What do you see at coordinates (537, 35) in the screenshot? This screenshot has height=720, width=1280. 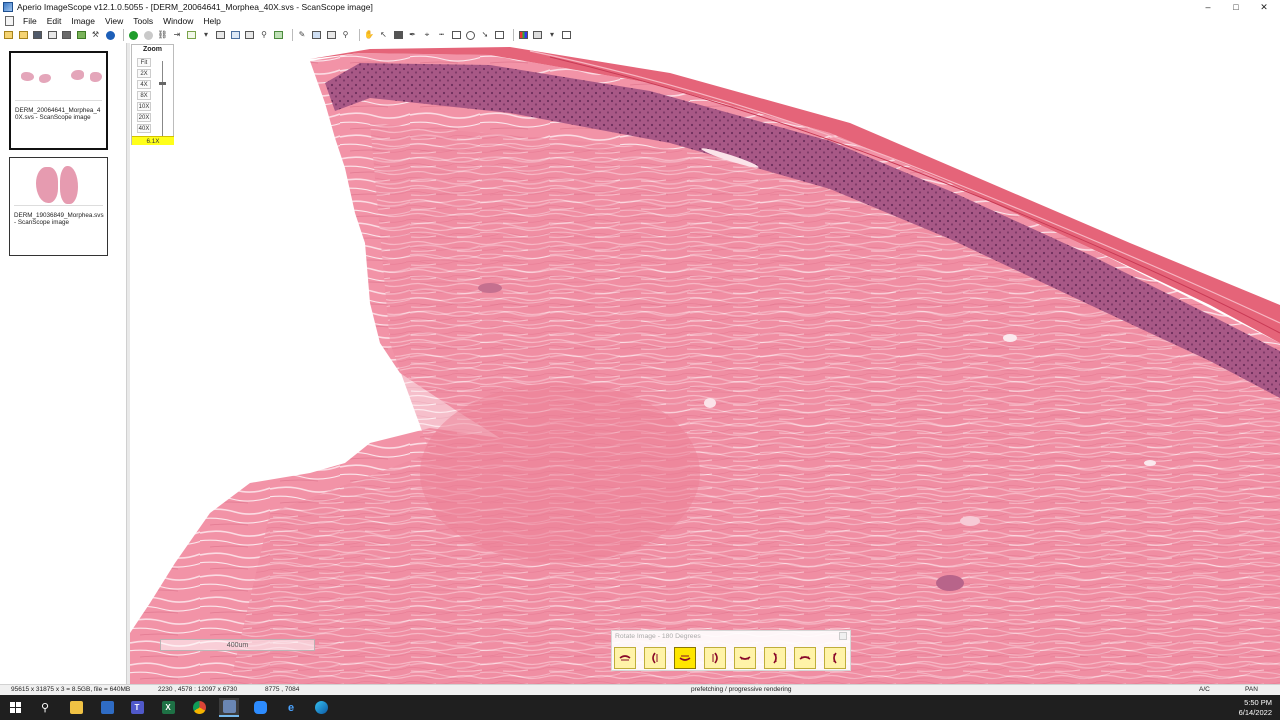 I see `histogram-icon` at bounding box center [537, 35].